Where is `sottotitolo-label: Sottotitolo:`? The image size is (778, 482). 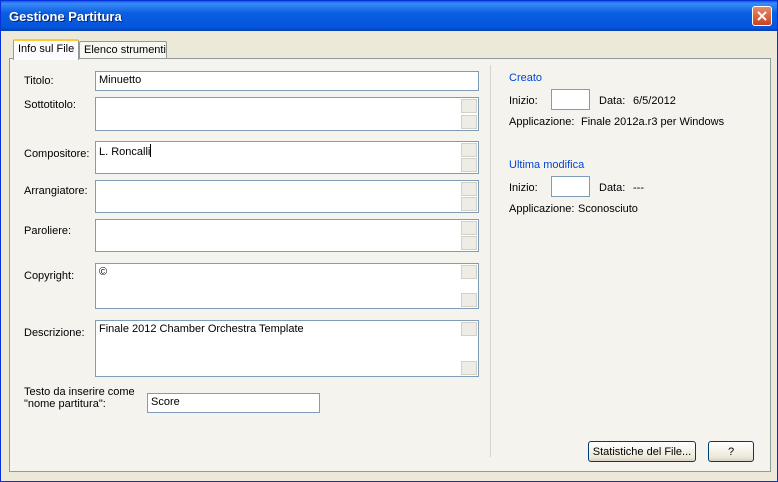 sottotitolo-label: Sottotitolo: is located at coordinates (50, 105).